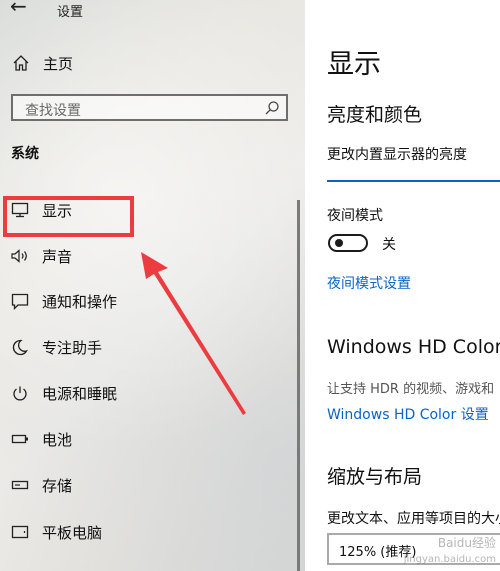  What do you see at coordinates (145, 485) in the screenshot?
I see `sidebar-item-storage: 存储` at bounding box center [145, 485].